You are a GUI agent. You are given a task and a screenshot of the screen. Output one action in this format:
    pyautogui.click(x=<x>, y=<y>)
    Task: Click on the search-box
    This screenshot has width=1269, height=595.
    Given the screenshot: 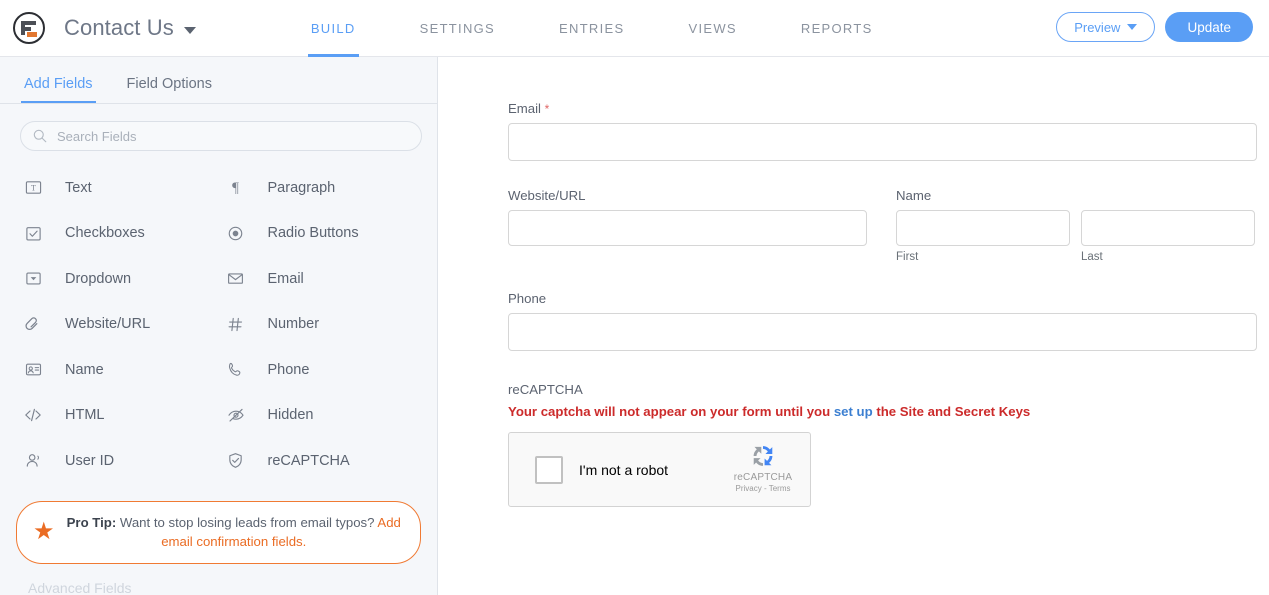 What is the action you would take?
    pyautogui.click(x=221, y=136)
    